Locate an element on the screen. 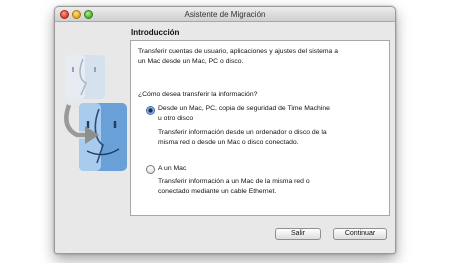  question-label: ¿Cómo desea transferir la información? is located at coordinates (198, 94).